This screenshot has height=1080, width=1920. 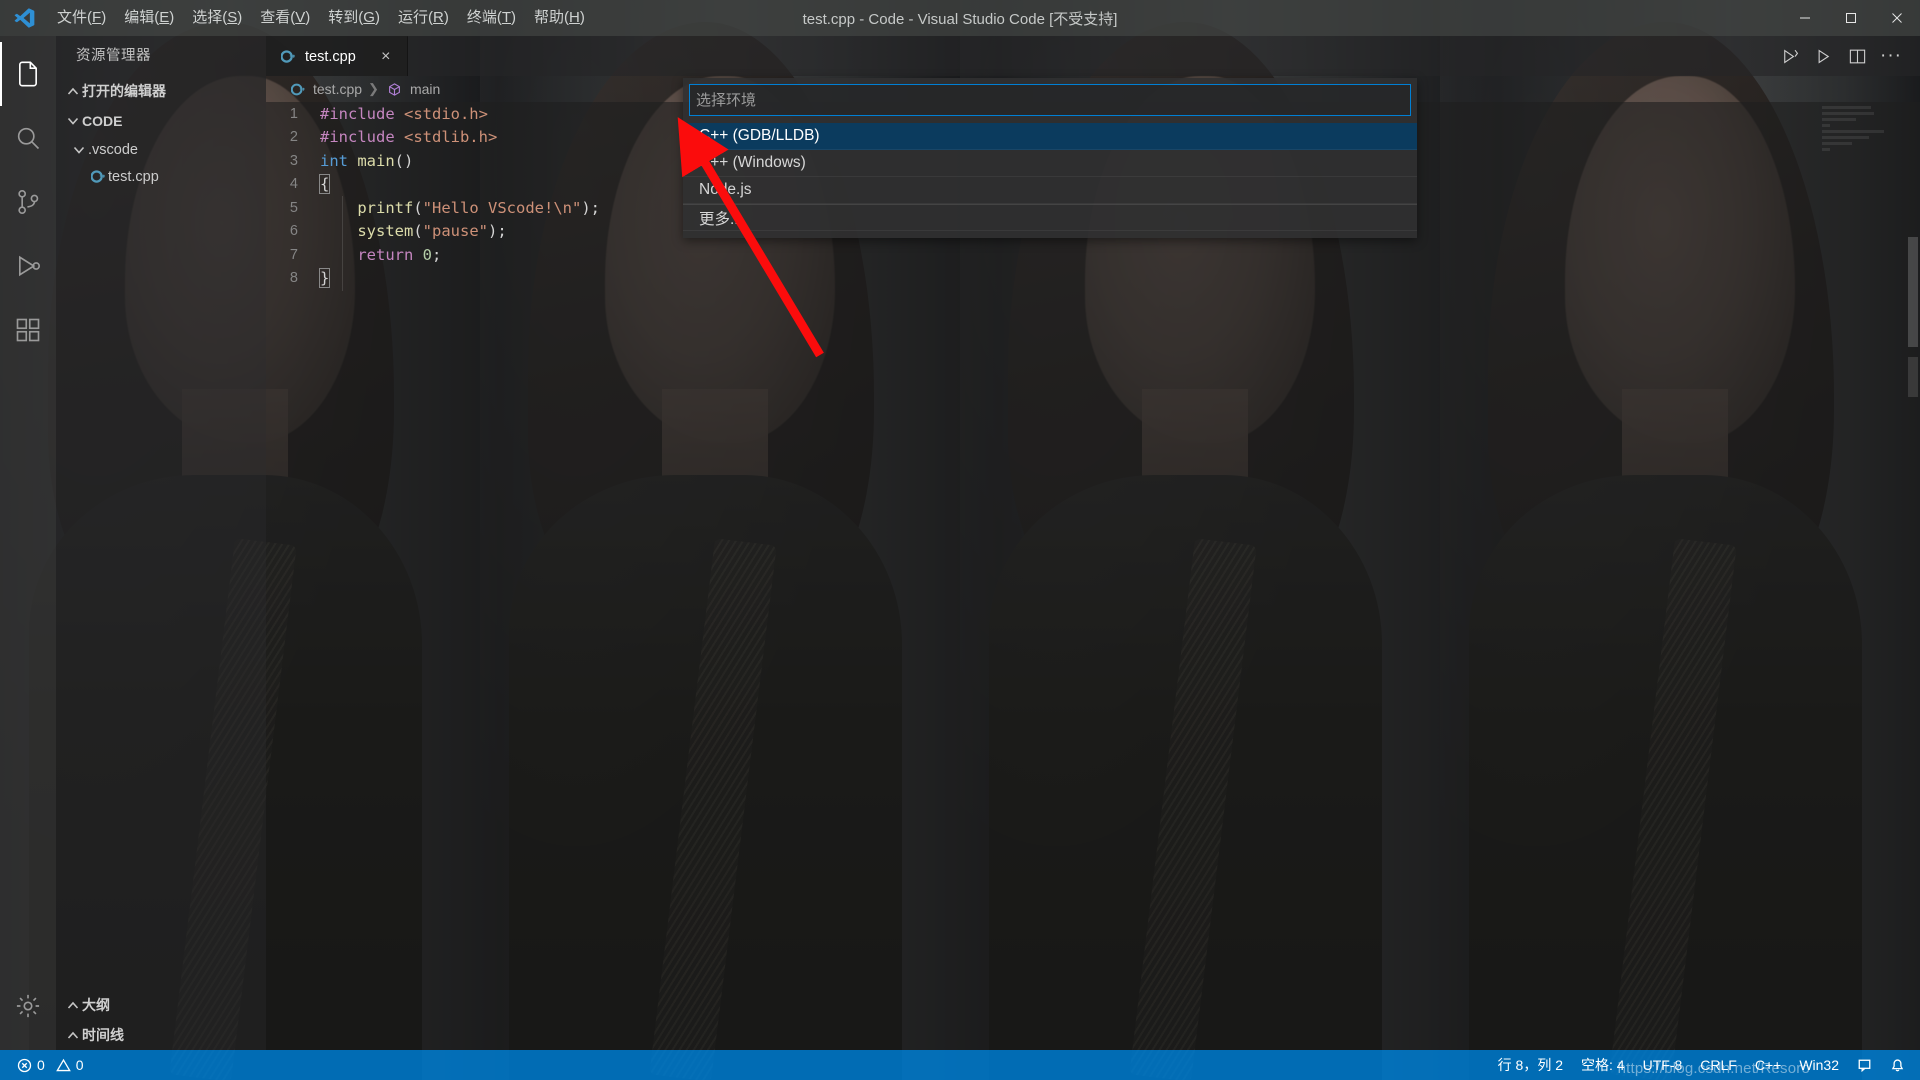 What do you see at coordinates (161, 176) in the screenshot?
I see `sidebar-tree-item-test-cpp: test.cpp` at bounding box center [161, 176].